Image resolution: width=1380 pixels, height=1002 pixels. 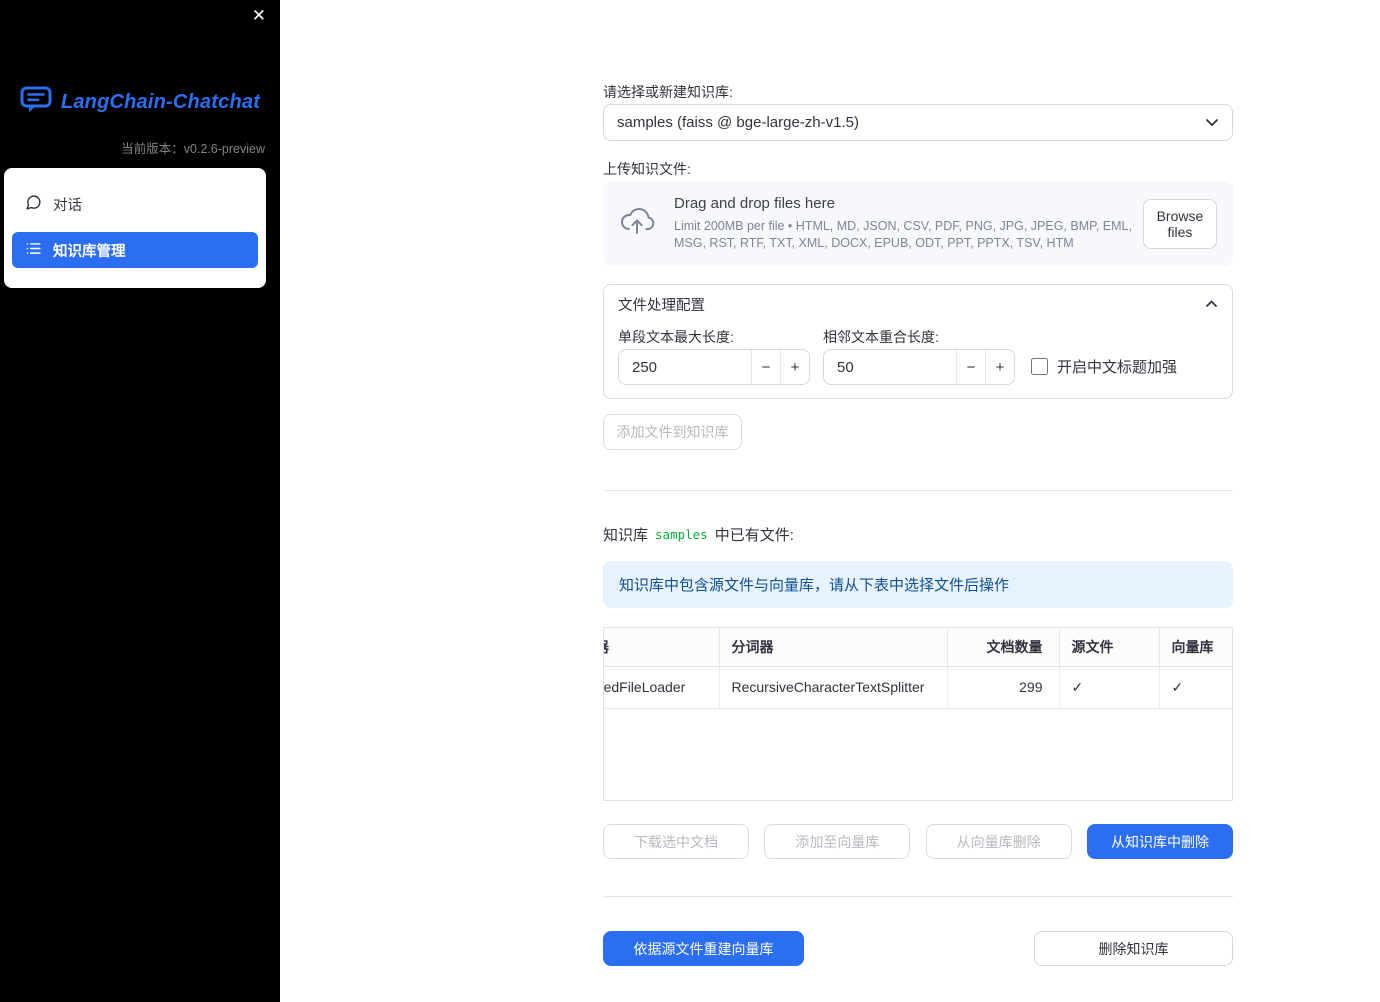 I want to click on kb-files-suffix: 中已有文件:, so click(x=754, y=535).